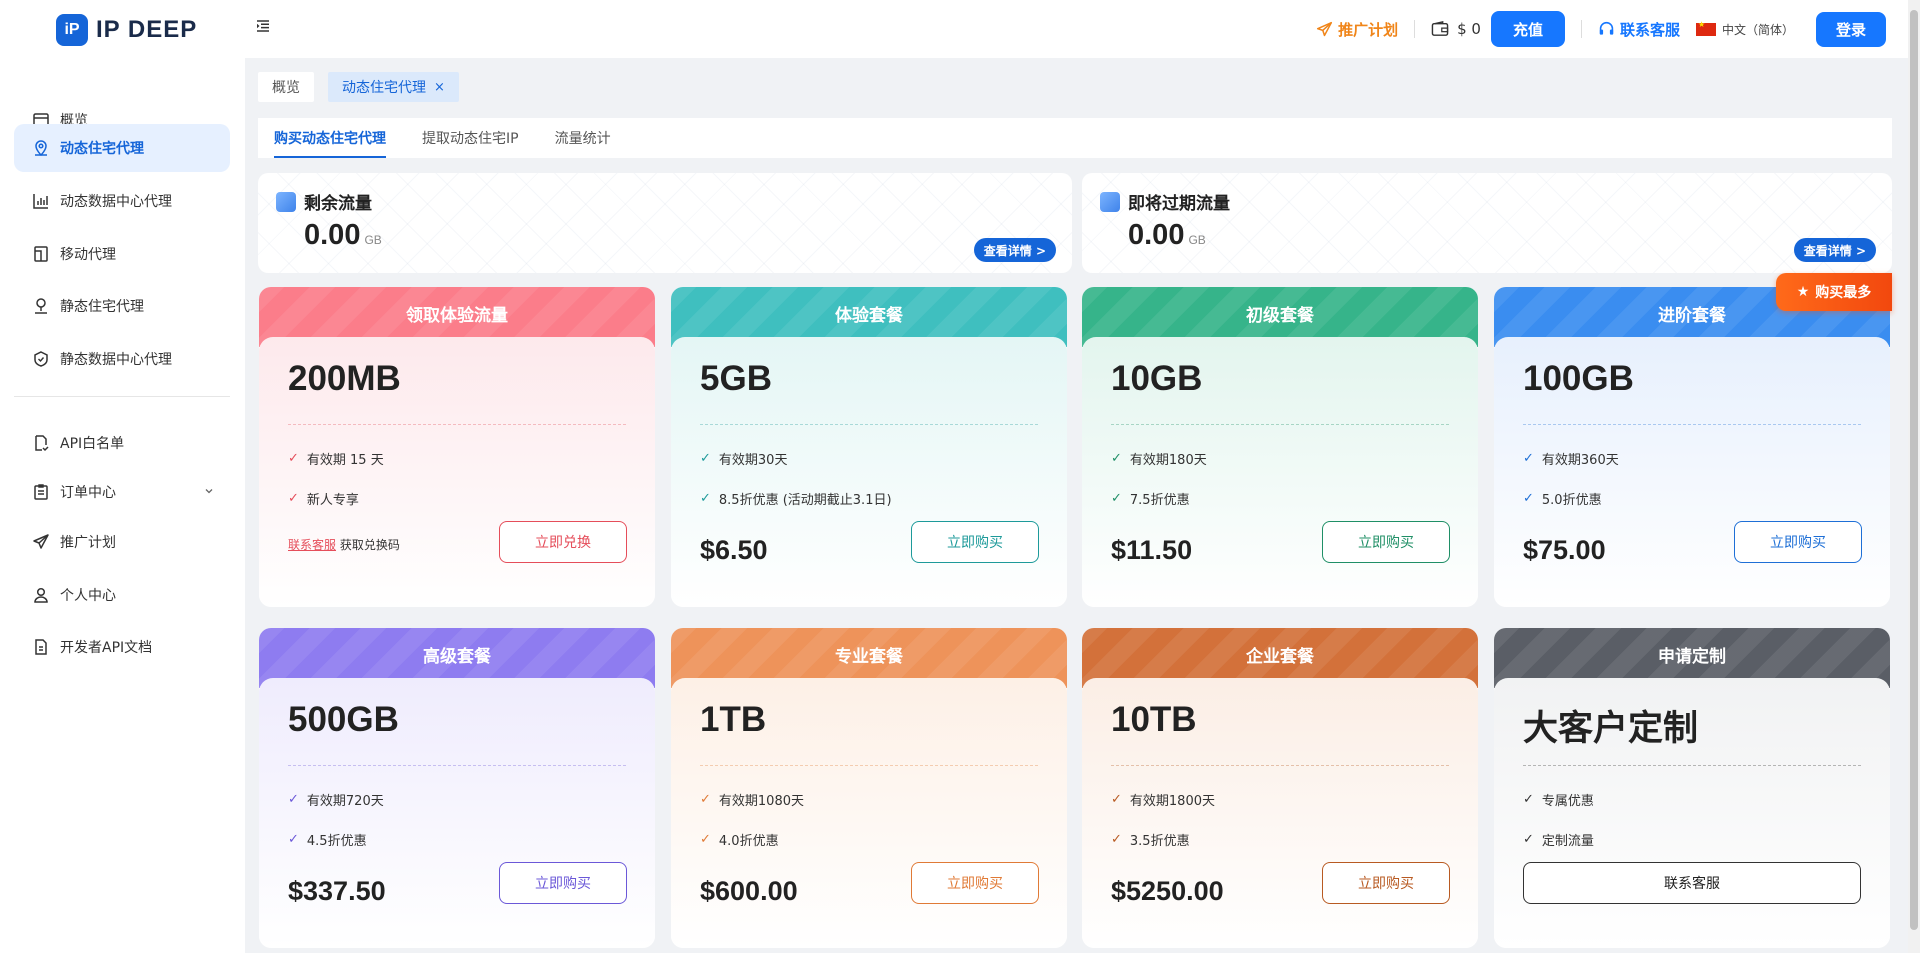 The image size is (1920, 953). Describe the element at coordinates (122, 595) in the screenshot. I see `sidebar-item-profile: 个人中心` at that location.